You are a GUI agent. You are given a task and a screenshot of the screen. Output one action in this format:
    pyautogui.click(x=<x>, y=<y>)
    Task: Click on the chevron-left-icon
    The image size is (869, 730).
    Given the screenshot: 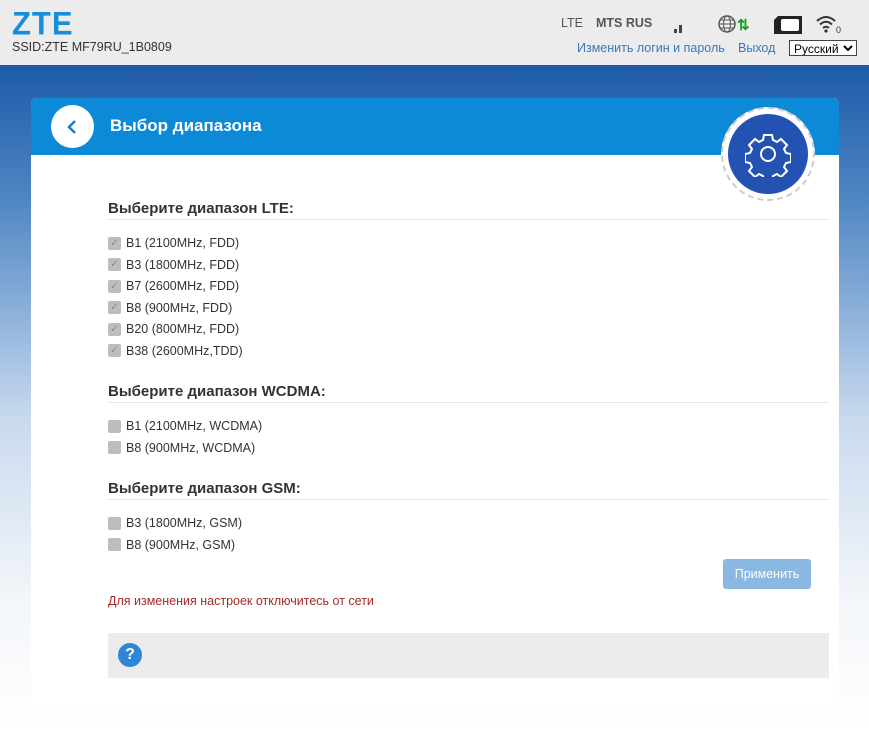 What is the action you would take?
    pyautogui.click(x=71, y=126)
    